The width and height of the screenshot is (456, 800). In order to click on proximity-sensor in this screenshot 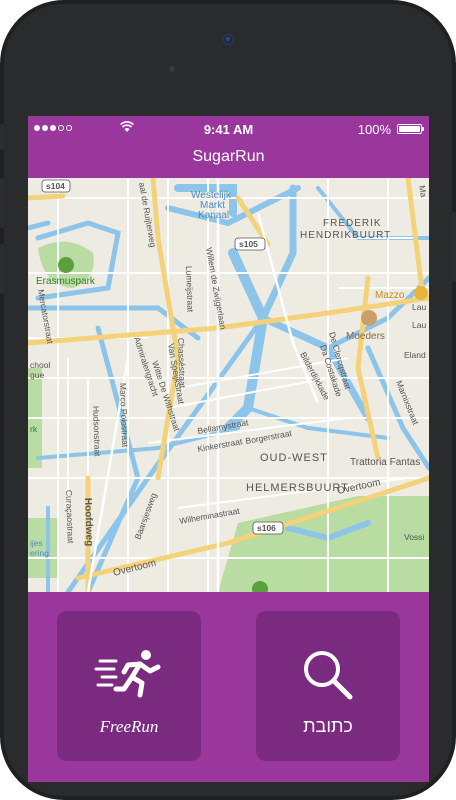, I will do `click(172, 69)`.